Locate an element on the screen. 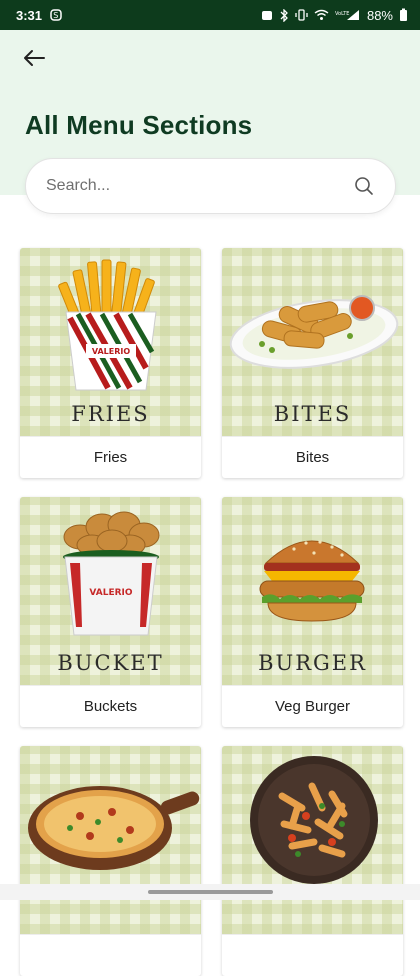 Image resolution: width=420 pixels, height=976 pixels. wifi-icon is located at coordinates (321, 14).